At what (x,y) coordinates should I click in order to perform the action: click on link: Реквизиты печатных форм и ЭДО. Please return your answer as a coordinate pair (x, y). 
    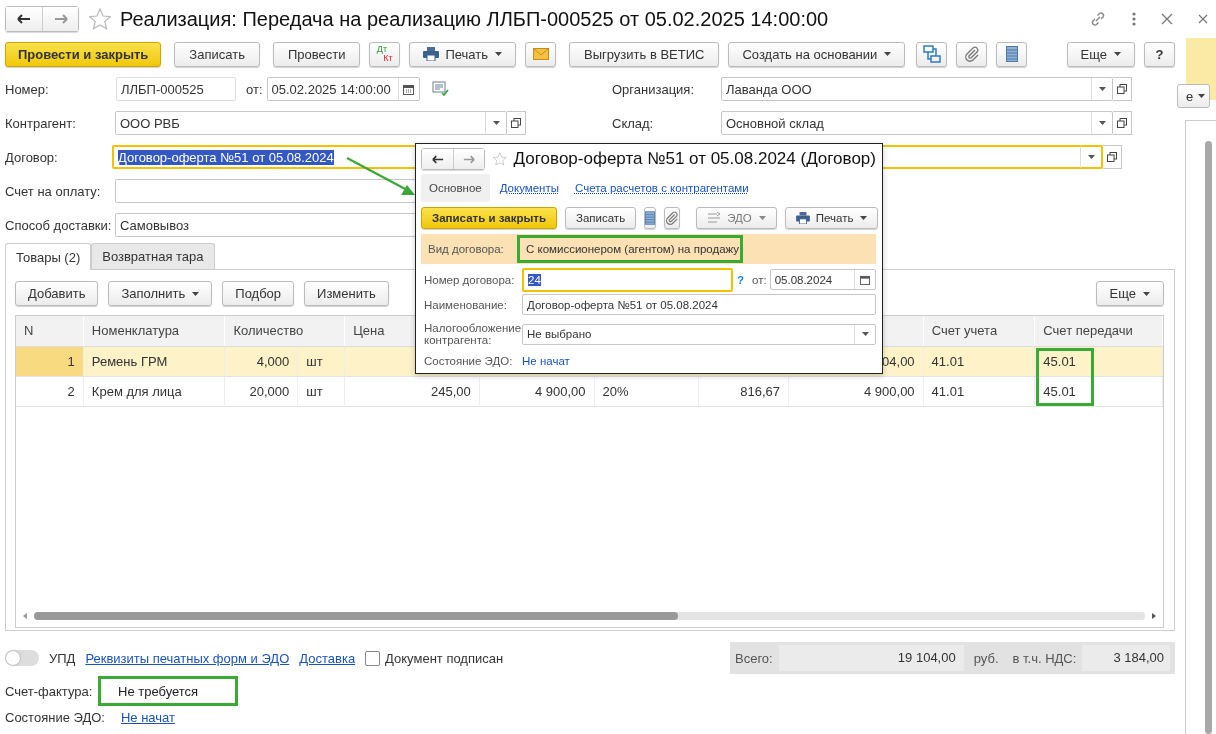
    Looking at the image, I should click on (187, 658).